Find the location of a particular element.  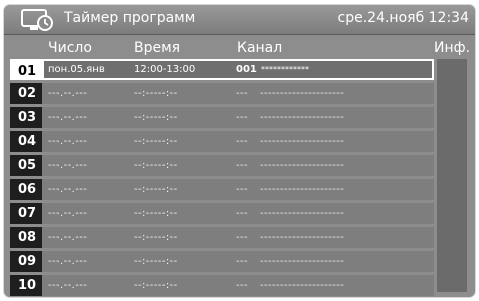

row-details: пон.05.янв 12:00-13:00 001 ************ is located at coordinates (238, 69).